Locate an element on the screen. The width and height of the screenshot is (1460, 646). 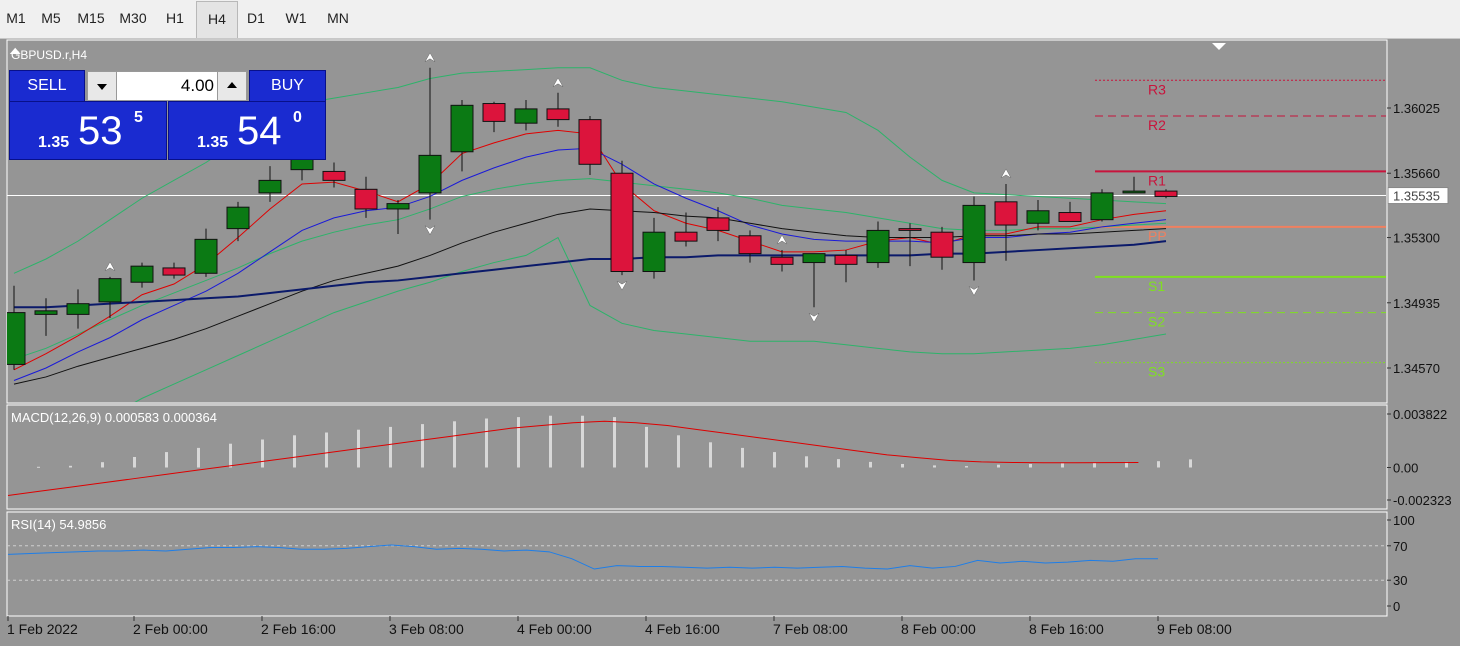
price-axis-label: 1.36025 is located at coordinates (1416, 108).